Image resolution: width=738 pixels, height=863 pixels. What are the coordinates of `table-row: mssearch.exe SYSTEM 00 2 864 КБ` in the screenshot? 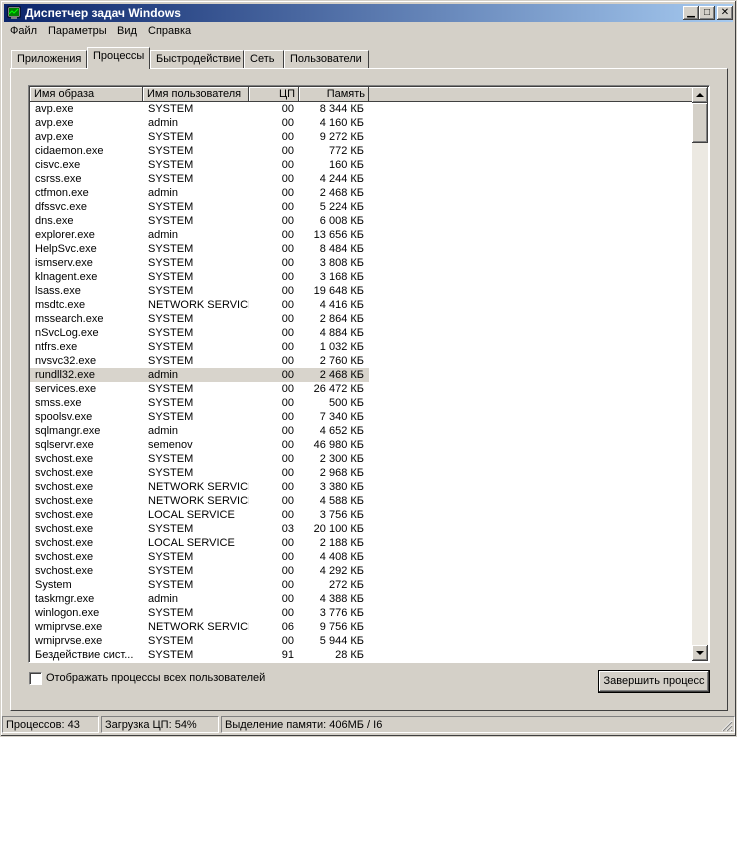 It's located at (362, 319).